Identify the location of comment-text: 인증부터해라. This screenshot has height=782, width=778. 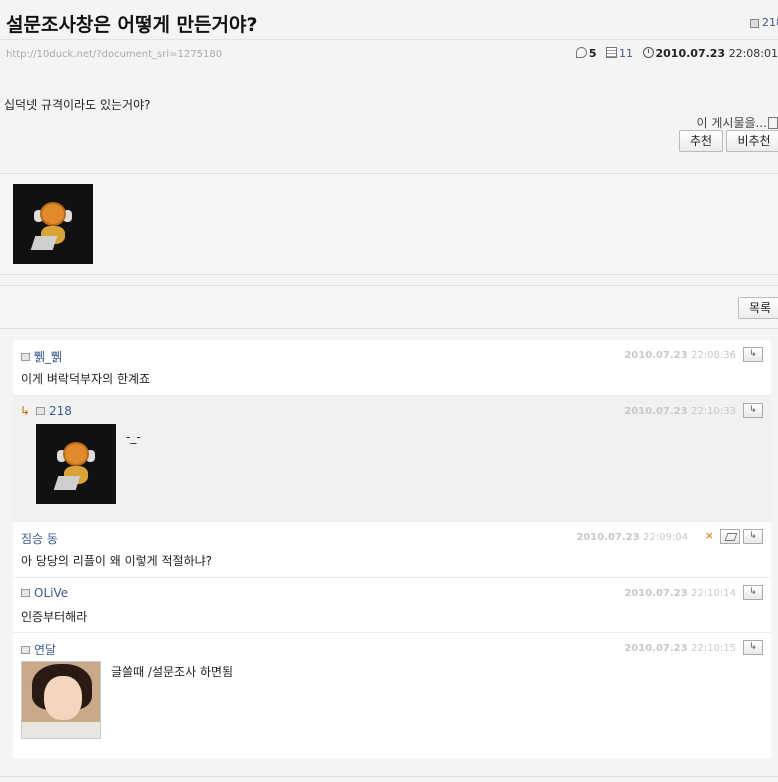
(54, 617).